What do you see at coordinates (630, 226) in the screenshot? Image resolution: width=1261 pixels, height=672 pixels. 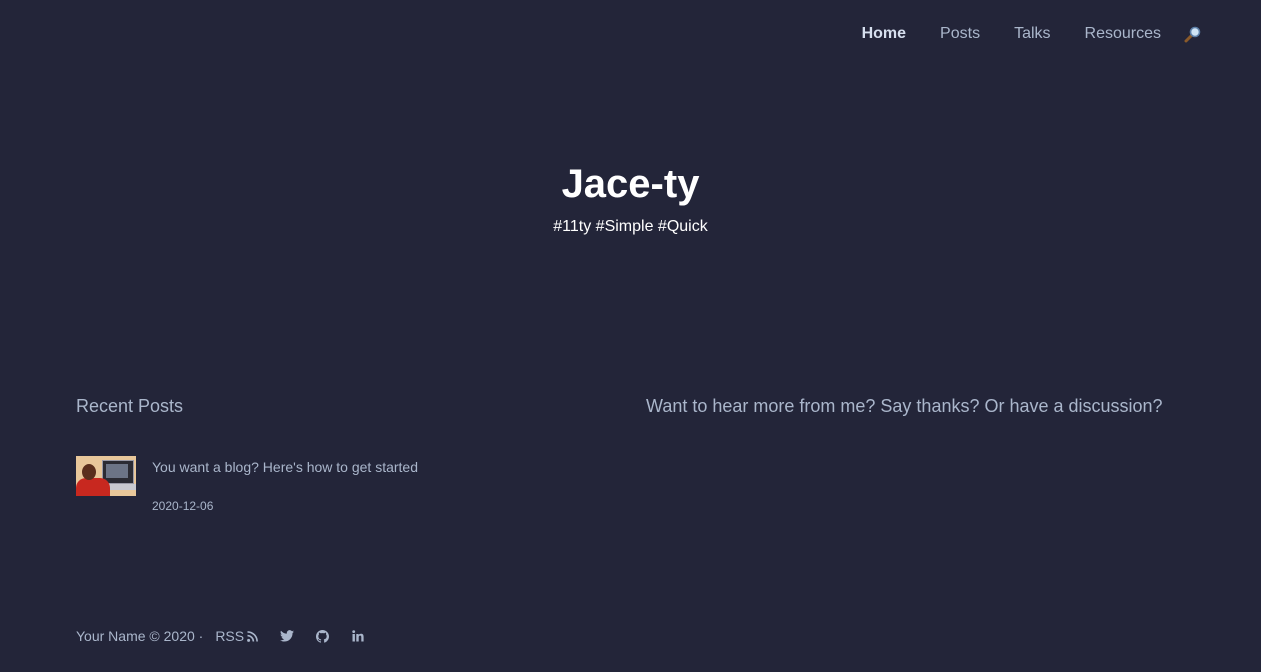 I see `site-tagline: #11ty #Simple #Quick` at bounding box center [630, 226].